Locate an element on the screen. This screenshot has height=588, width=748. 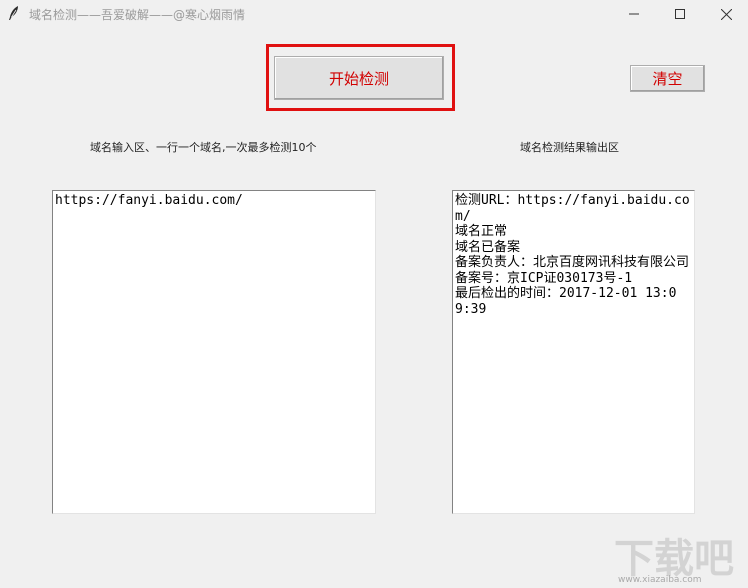
close-icon is located at coordinates (726, 14).